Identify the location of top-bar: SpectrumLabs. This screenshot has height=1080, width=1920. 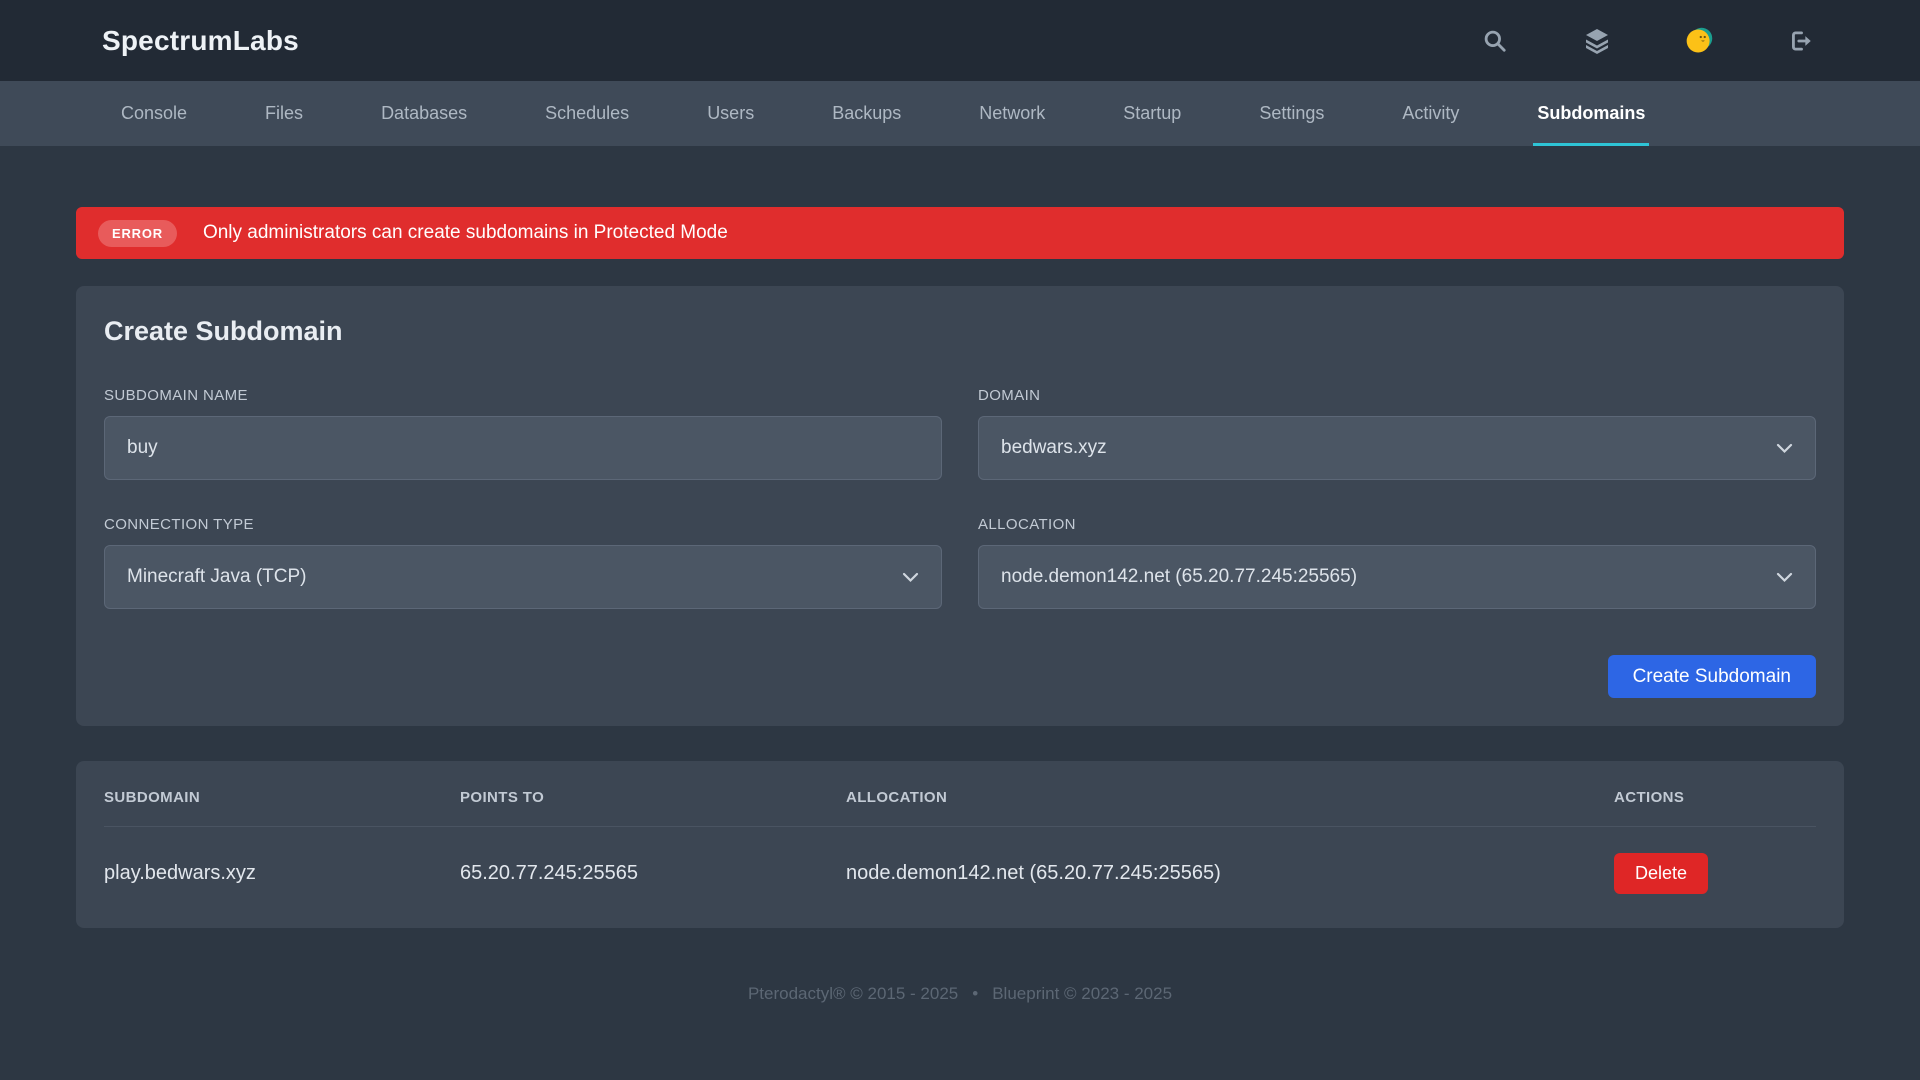
(960, 40).